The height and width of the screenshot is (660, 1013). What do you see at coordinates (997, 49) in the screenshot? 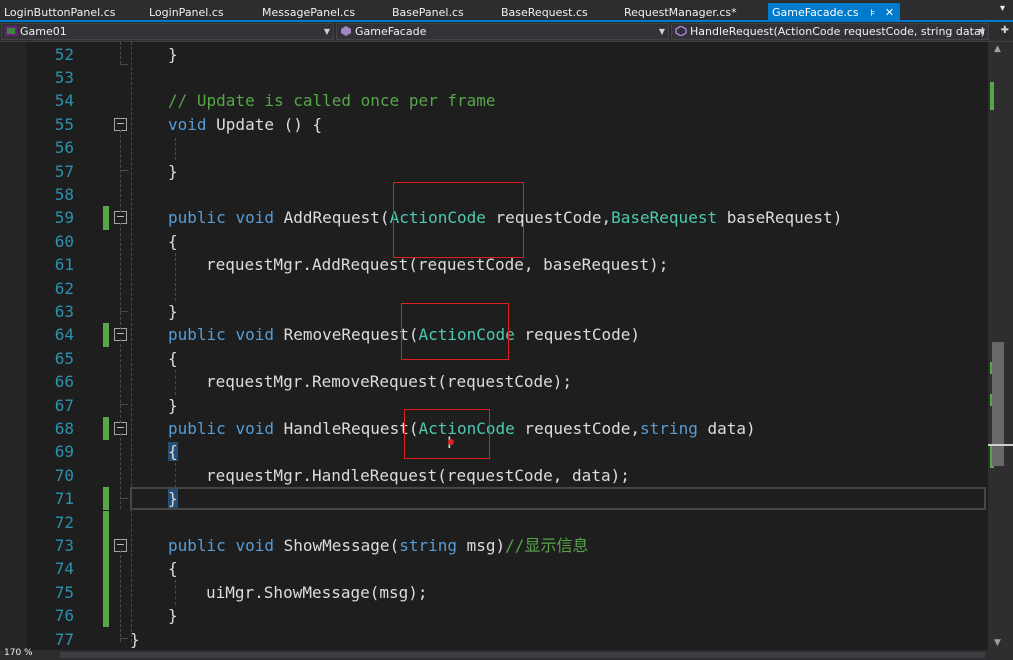
I see `scroll-up-icon: ▲` at bounding box center [997, 49].